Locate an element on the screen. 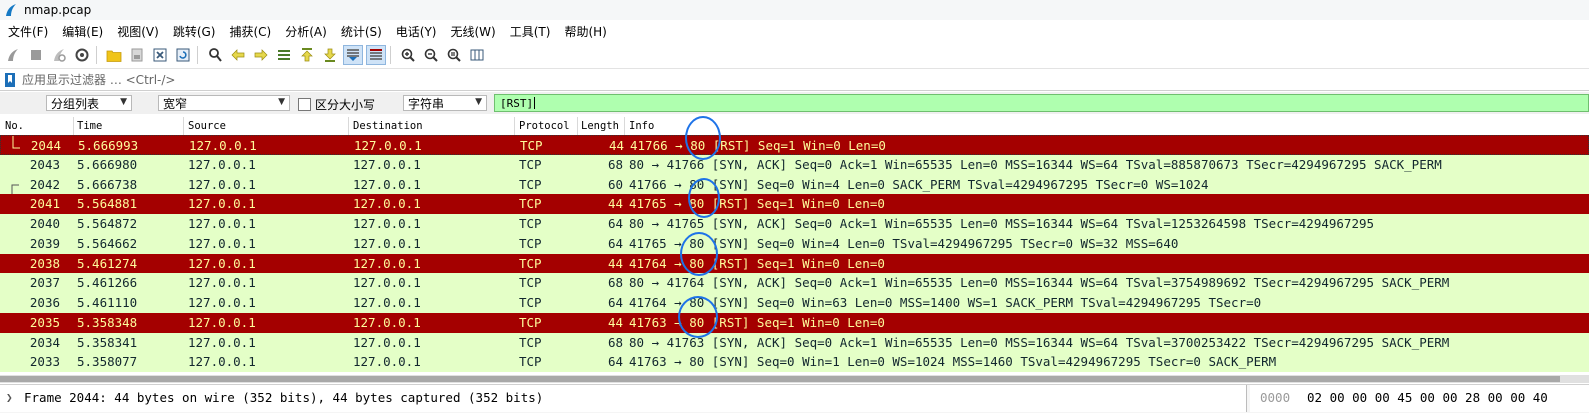  packet-no: 2043 is located at coordinates (44, 164).